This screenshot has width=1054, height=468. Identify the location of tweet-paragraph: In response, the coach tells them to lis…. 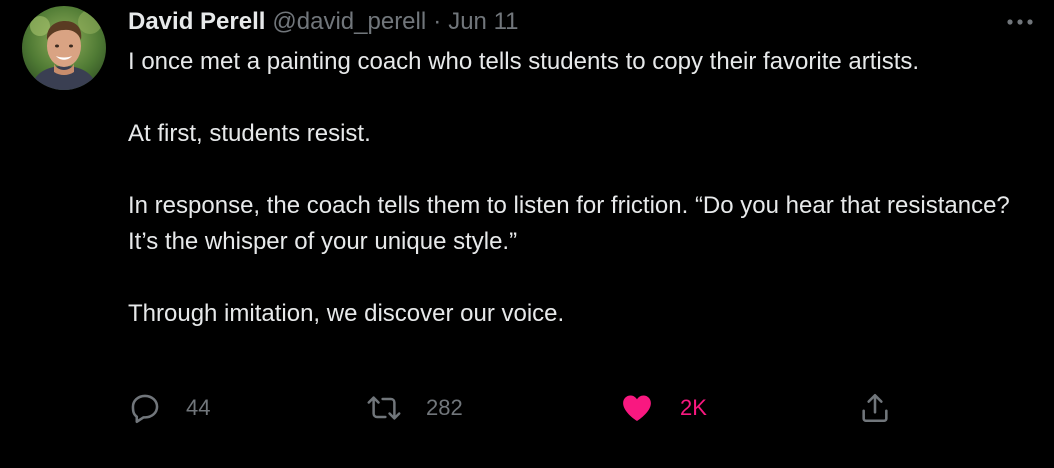
(569, 223).